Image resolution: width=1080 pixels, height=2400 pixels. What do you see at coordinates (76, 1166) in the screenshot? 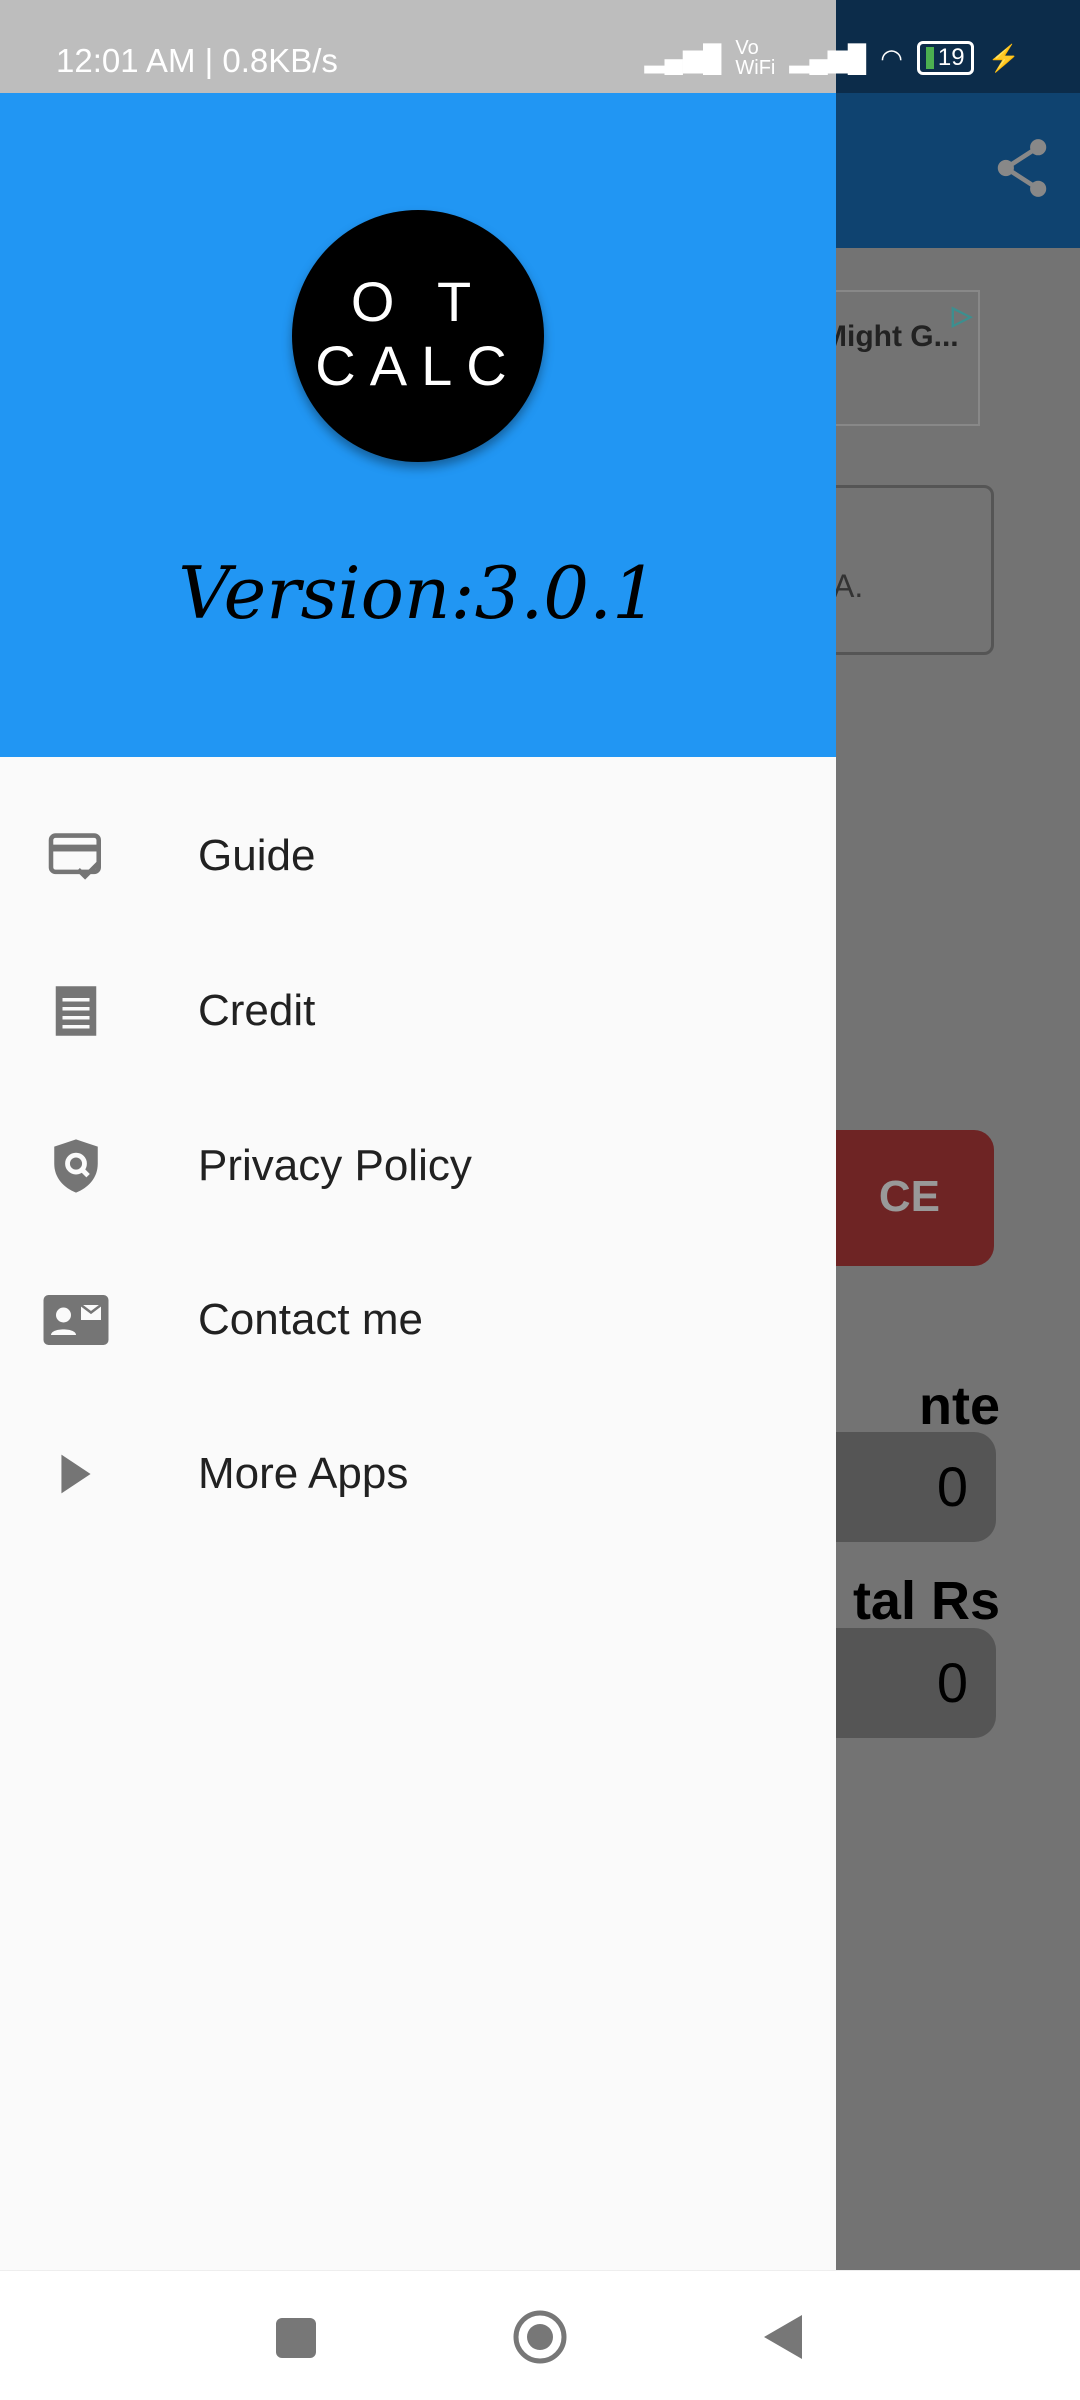
I see `shield-search-icon` at bounding box center [76, 1166].